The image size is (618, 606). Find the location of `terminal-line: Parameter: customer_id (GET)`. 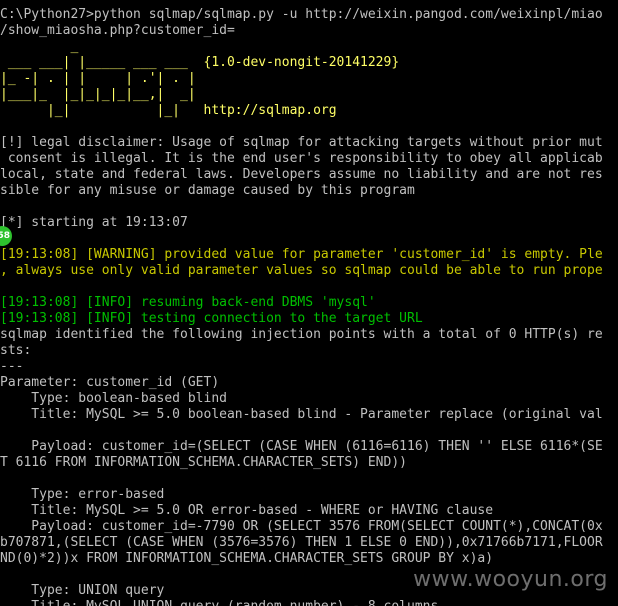

terminal-line: Parameter: customer_id (GET) is located at coordinates (110, 382).